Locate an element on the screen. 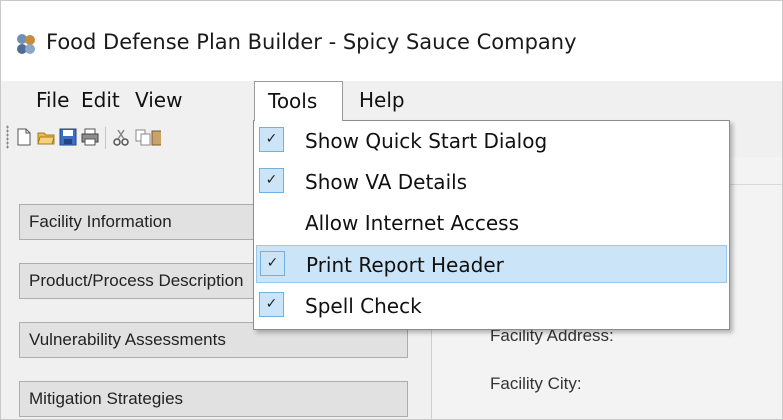  menu-item-label: Spell Check is located at coordinates (363, 306).